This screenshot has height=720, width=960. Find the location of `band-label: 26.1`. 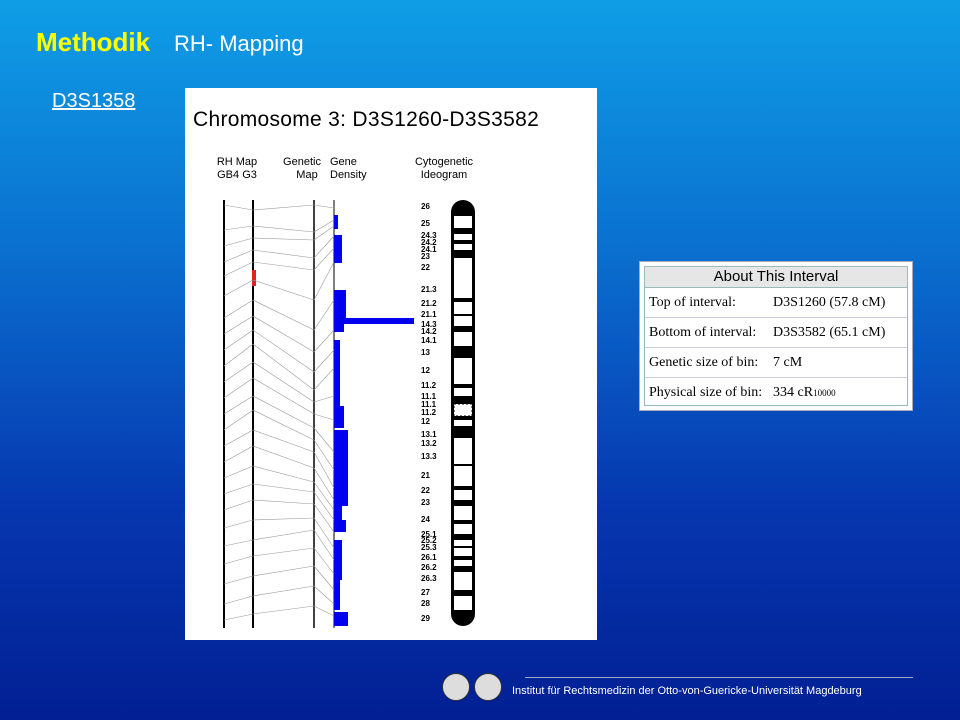

band-label: 26.1 is located at coordinates (429, 557).